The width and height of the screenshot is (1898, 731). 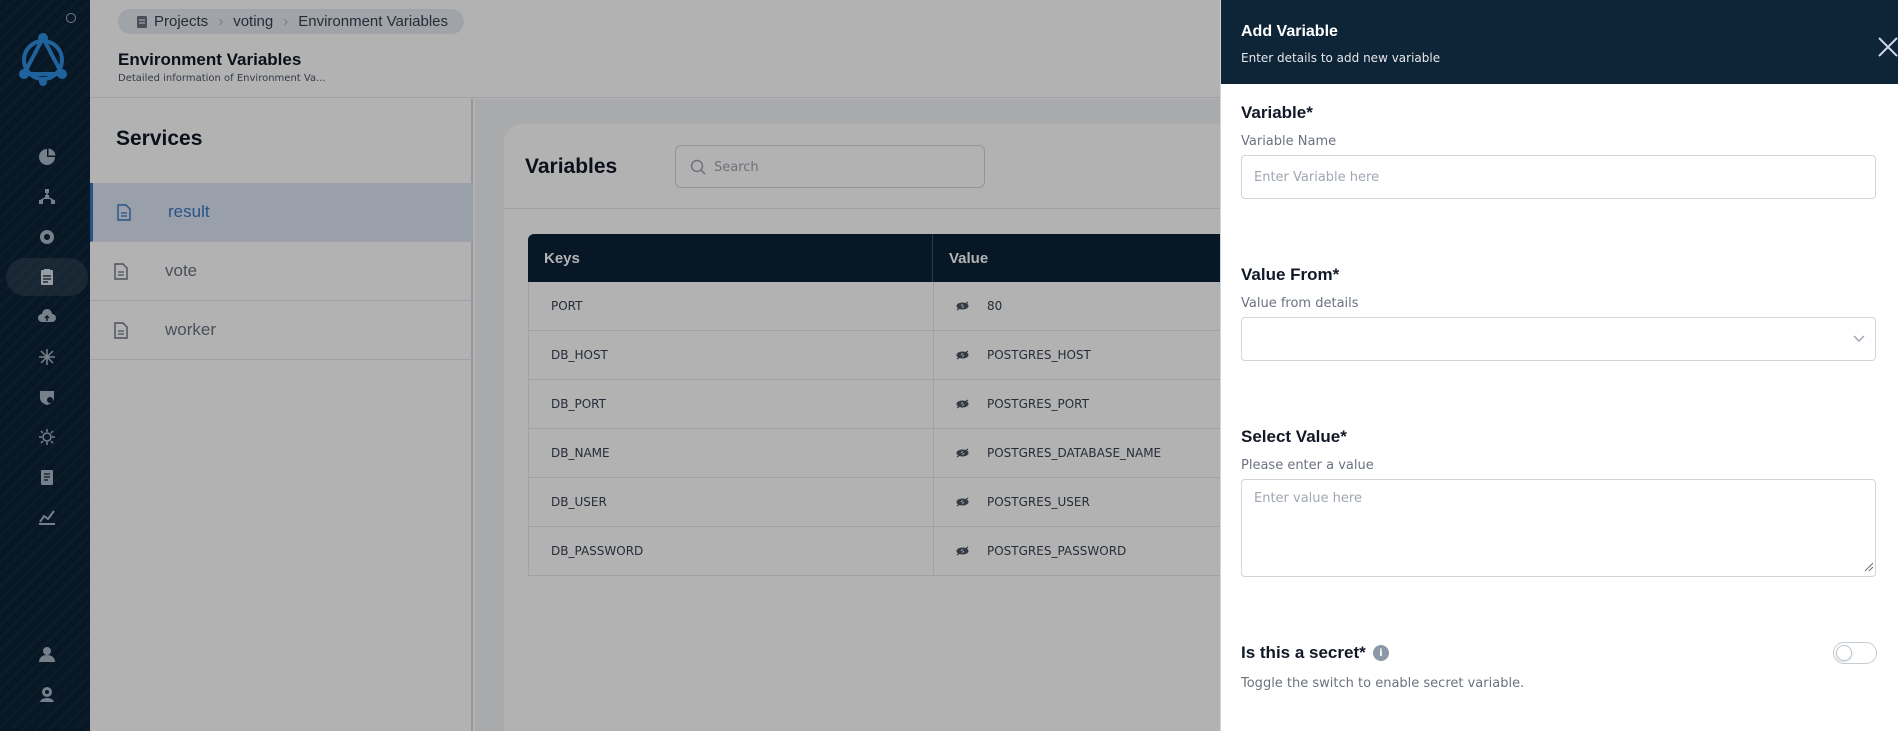 What do you see at coordinates (1887, 47) in the screenshot?
I see `close-icon` at bounding box center [1887, 47].